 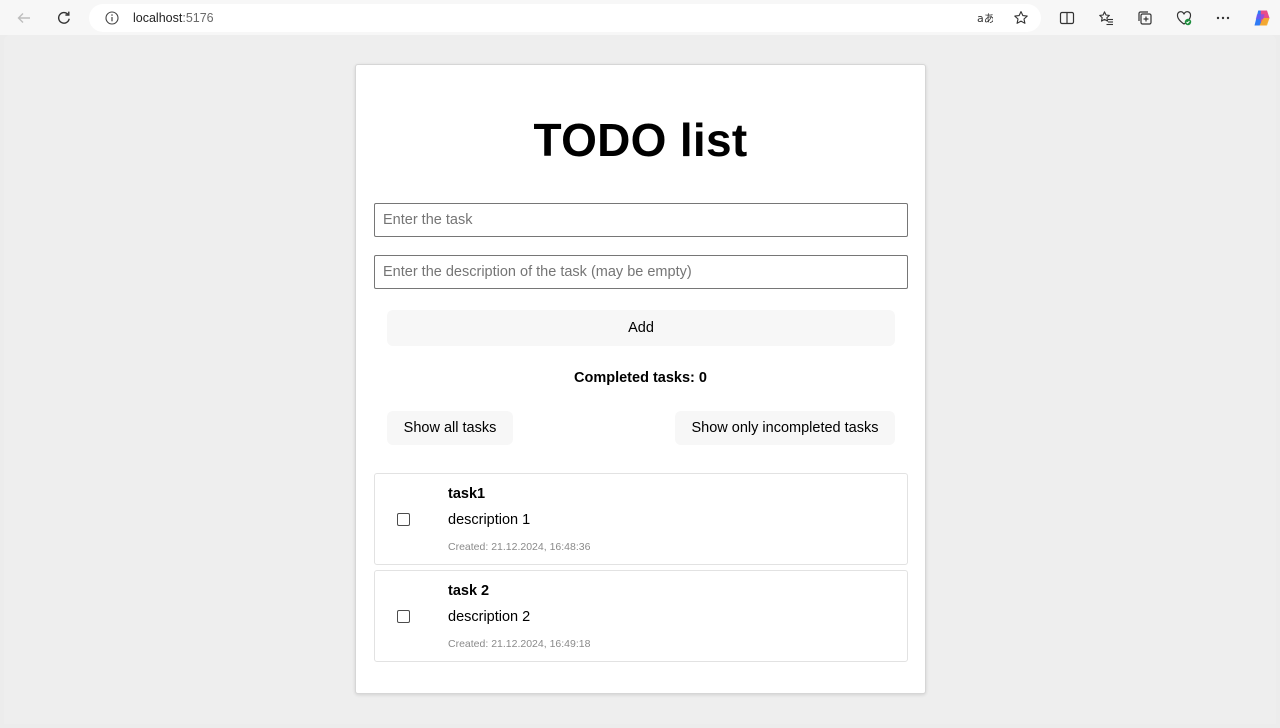 I want to click on task-title: task 2, so click(x=469, y=591).